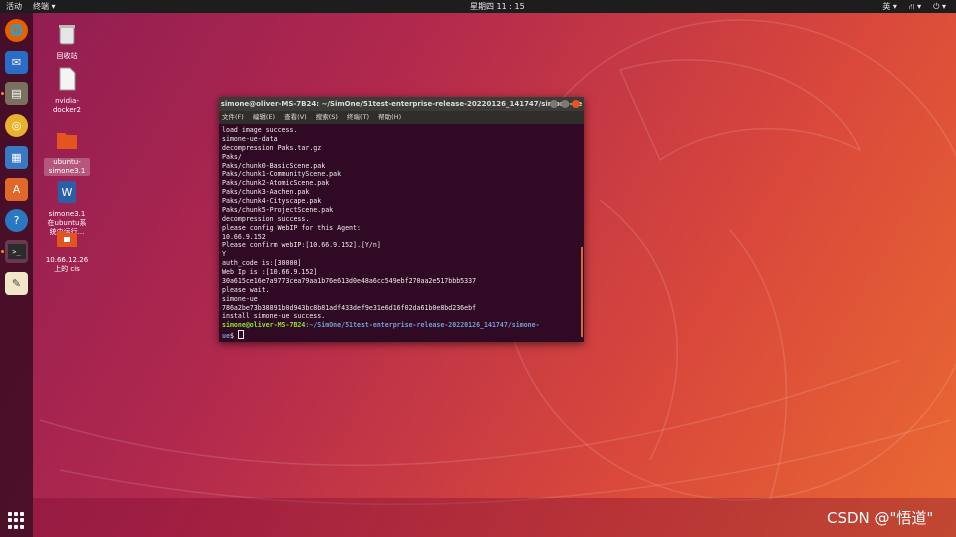 The height and width of the screenshot is (537, 956). What do you see at coordinates (889, 6) in the screenshot?
I see `input-method-menu: 英 ▾` at bounding box center [889, 6].